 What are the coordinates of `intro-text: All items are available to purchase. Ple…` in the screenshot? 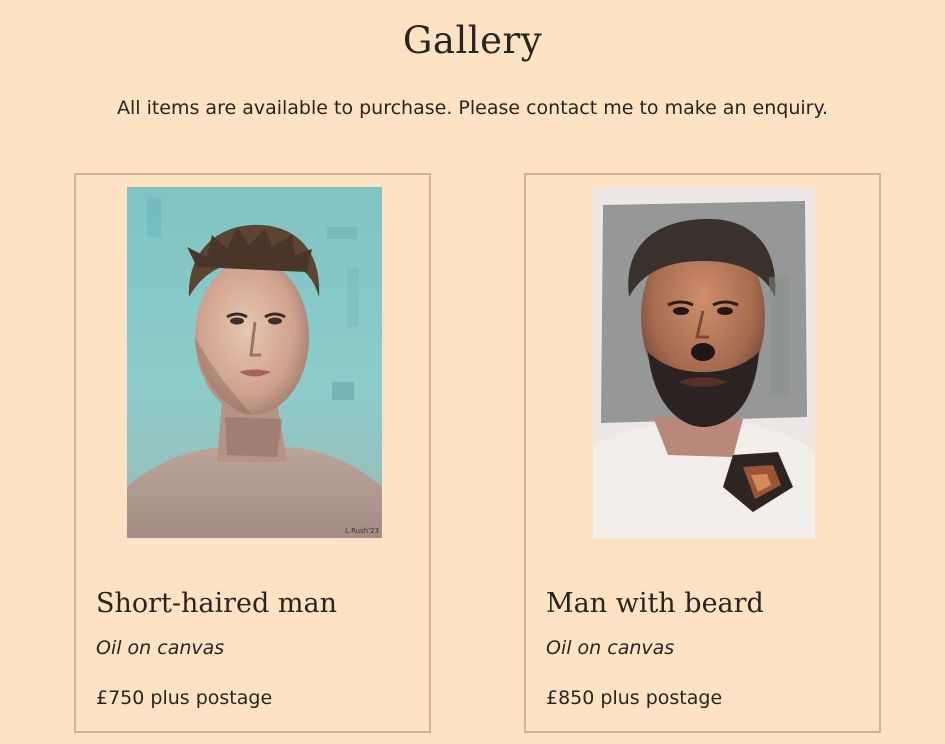 It's located at (472, 108).